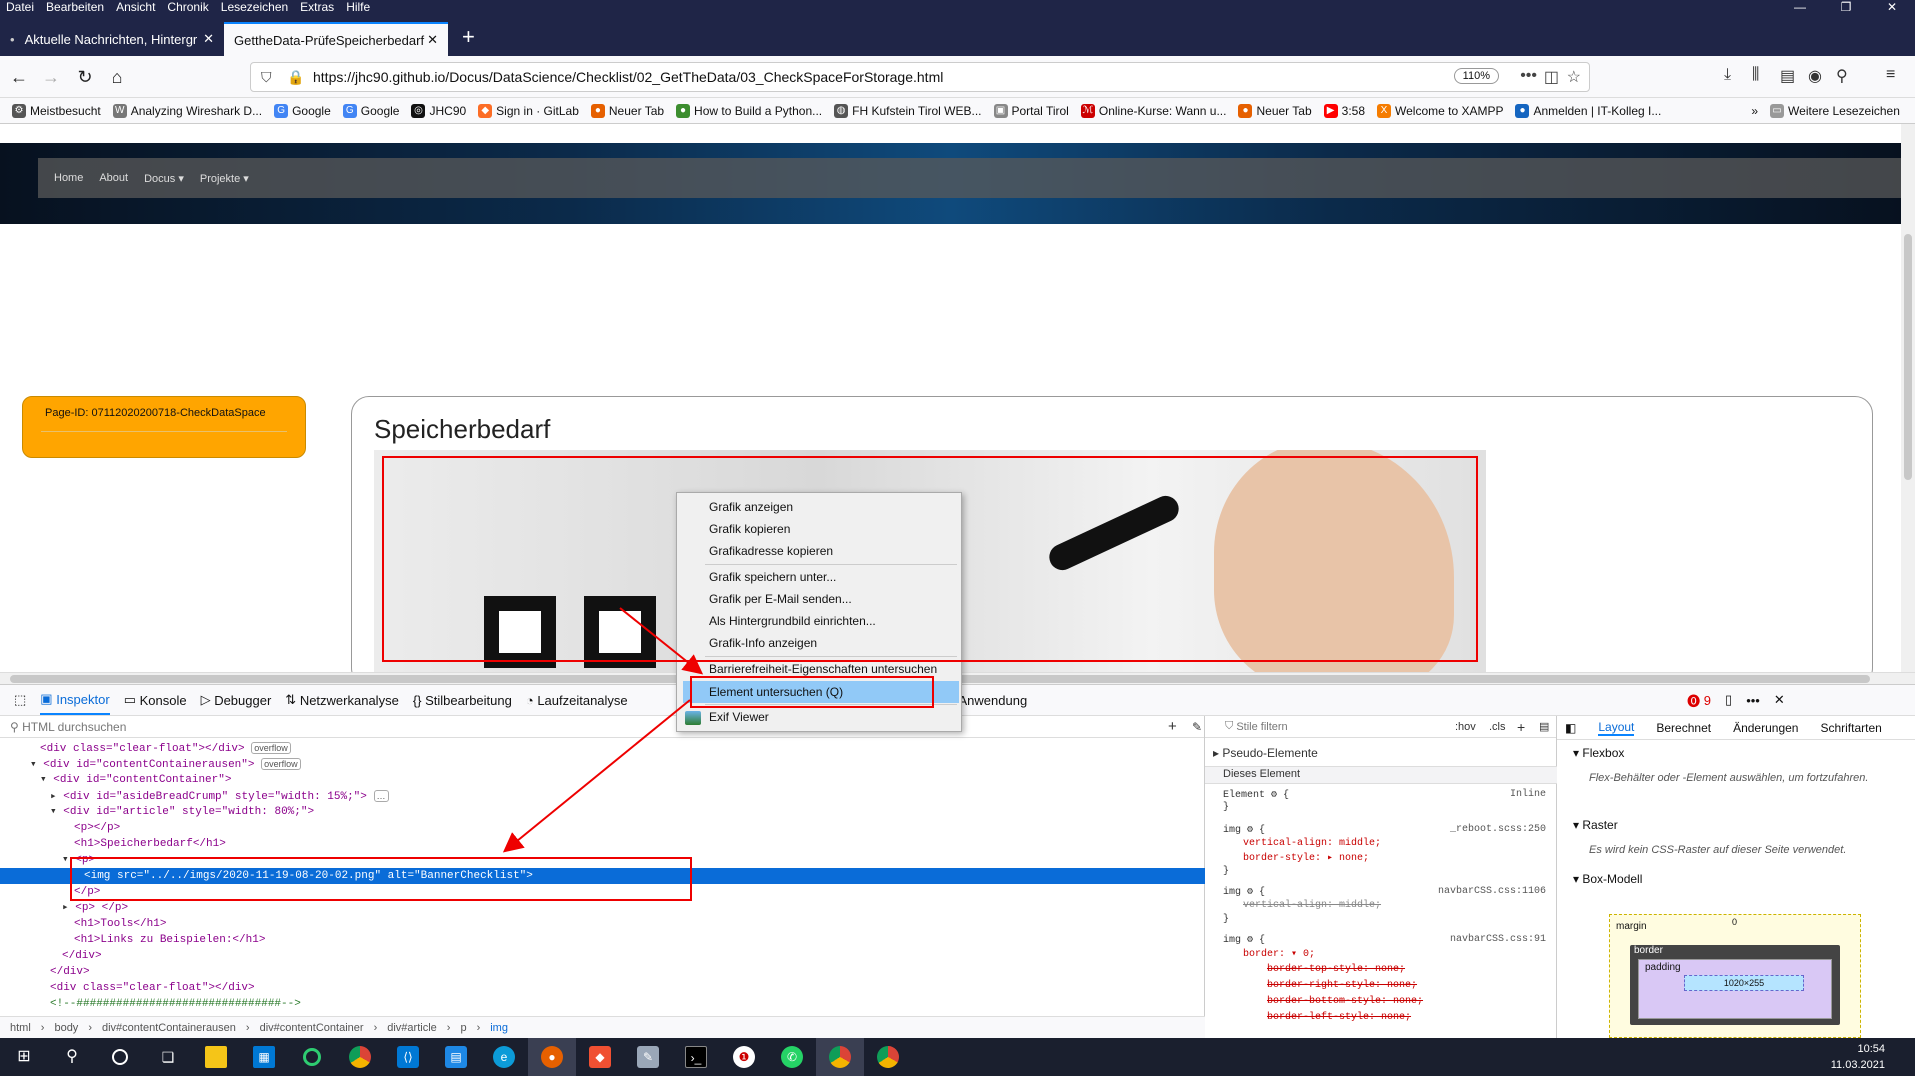 Image resolution: width=1915 pixels, height=1076 pixels. Describe the element at coordinates (312, 1057) in the screenshot. I see `app-green-ring-icon` at that location.